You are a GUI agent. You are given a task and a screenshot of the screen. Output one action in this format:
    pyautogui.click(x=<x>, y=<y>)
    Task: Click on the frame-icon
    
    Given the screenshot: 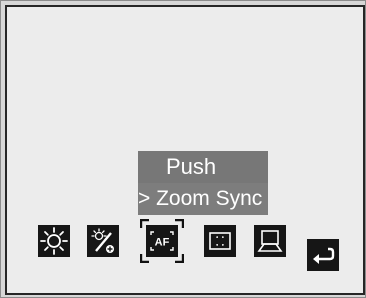 What is the action you would take?
    pyautogui.click(x=220, y=241)
    